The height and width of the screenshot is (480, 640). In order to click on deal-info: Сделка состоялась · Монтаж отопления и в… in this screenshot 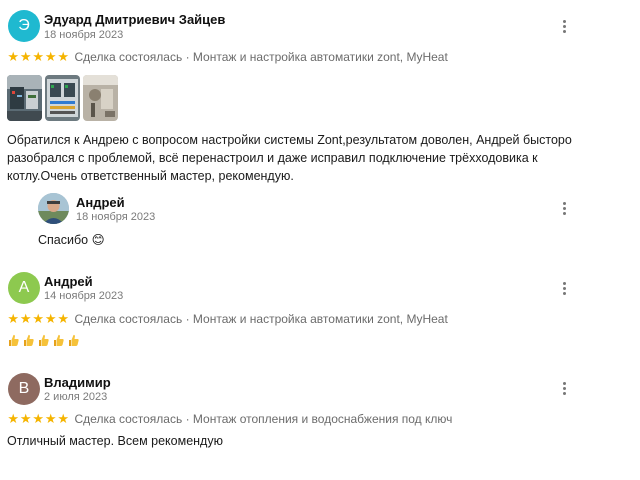, I will do `click(263, 419)`.